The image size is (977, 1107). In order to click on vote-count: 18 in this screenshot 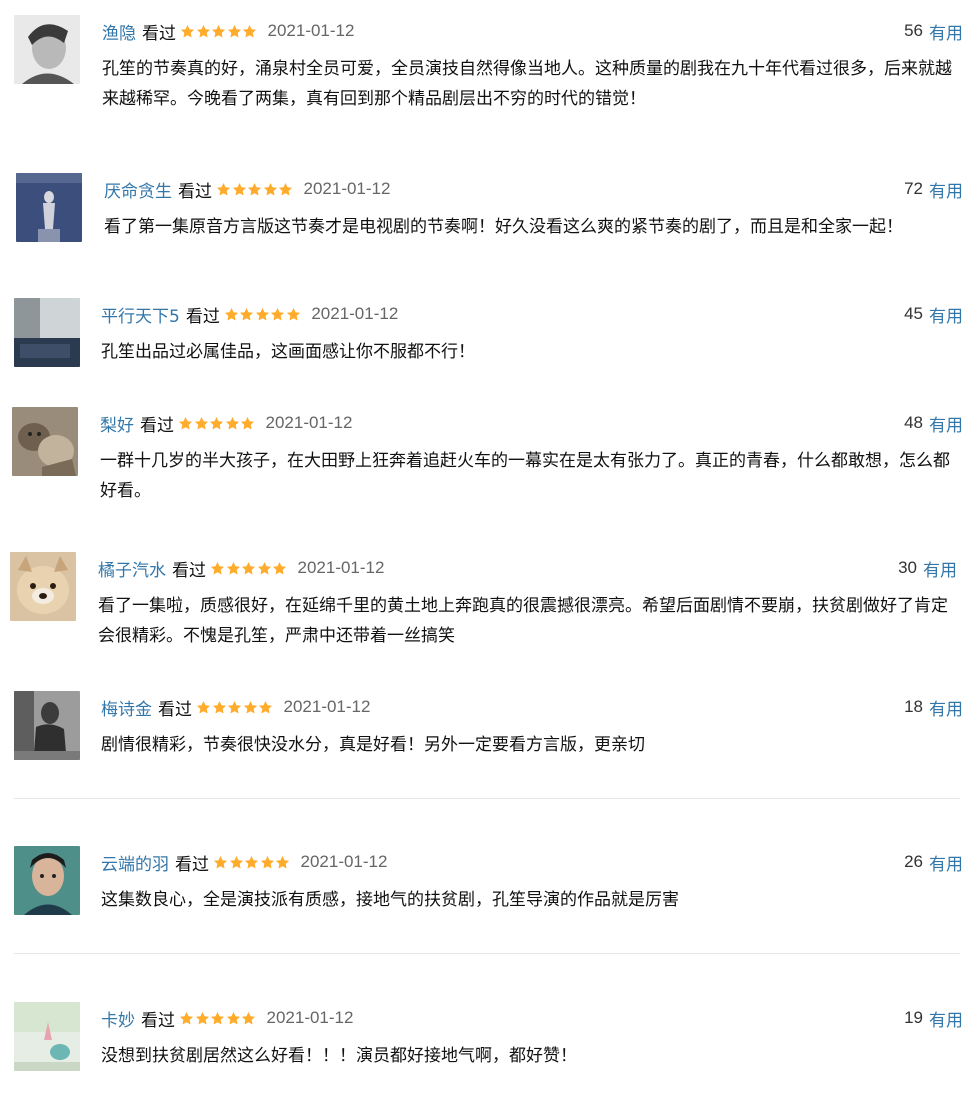, I will do `click(913, 706)`.